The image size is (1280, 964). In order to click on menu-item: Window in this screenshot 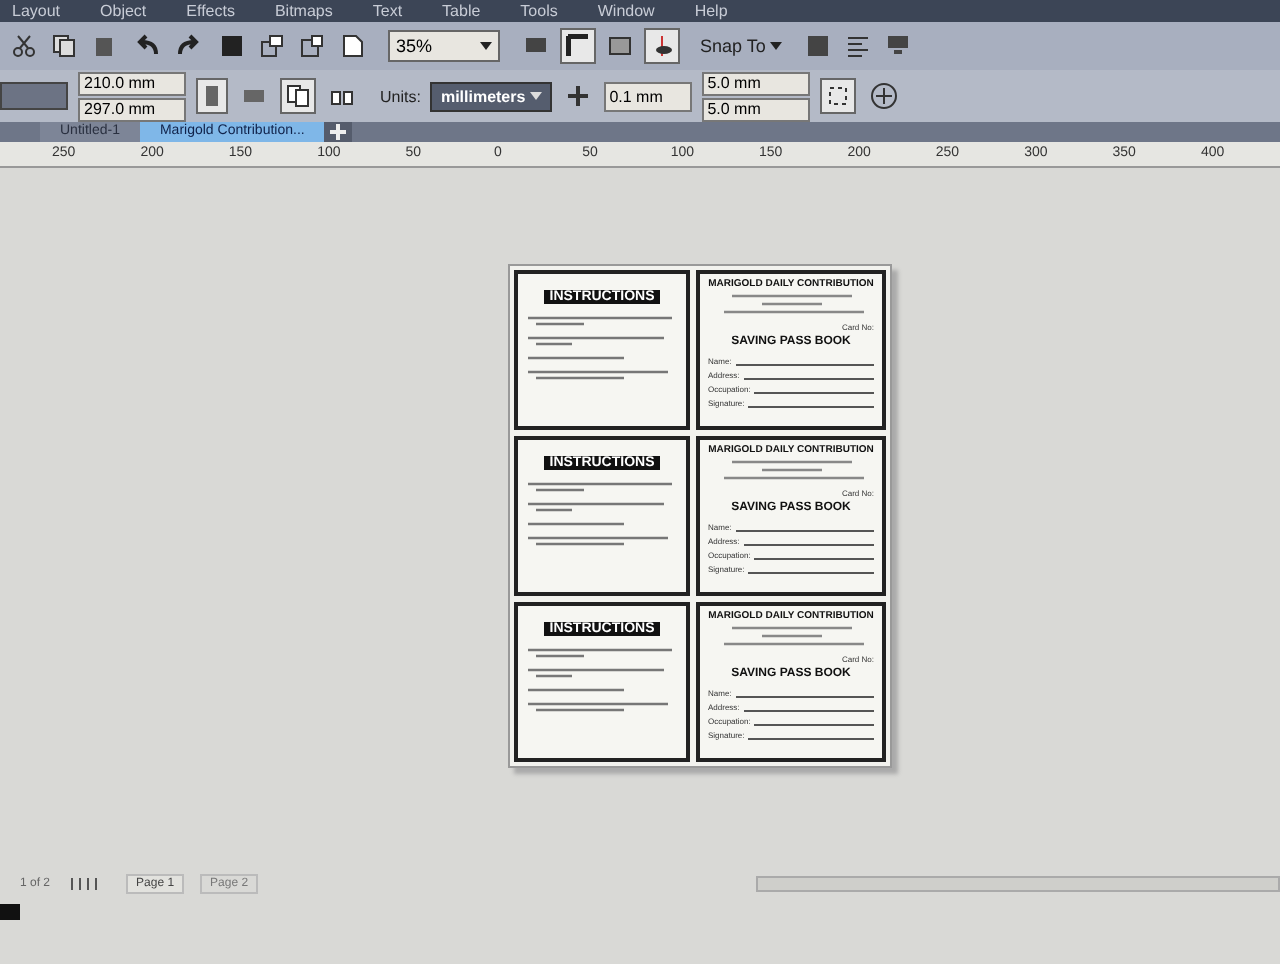, I will do `click(626, 11)`.